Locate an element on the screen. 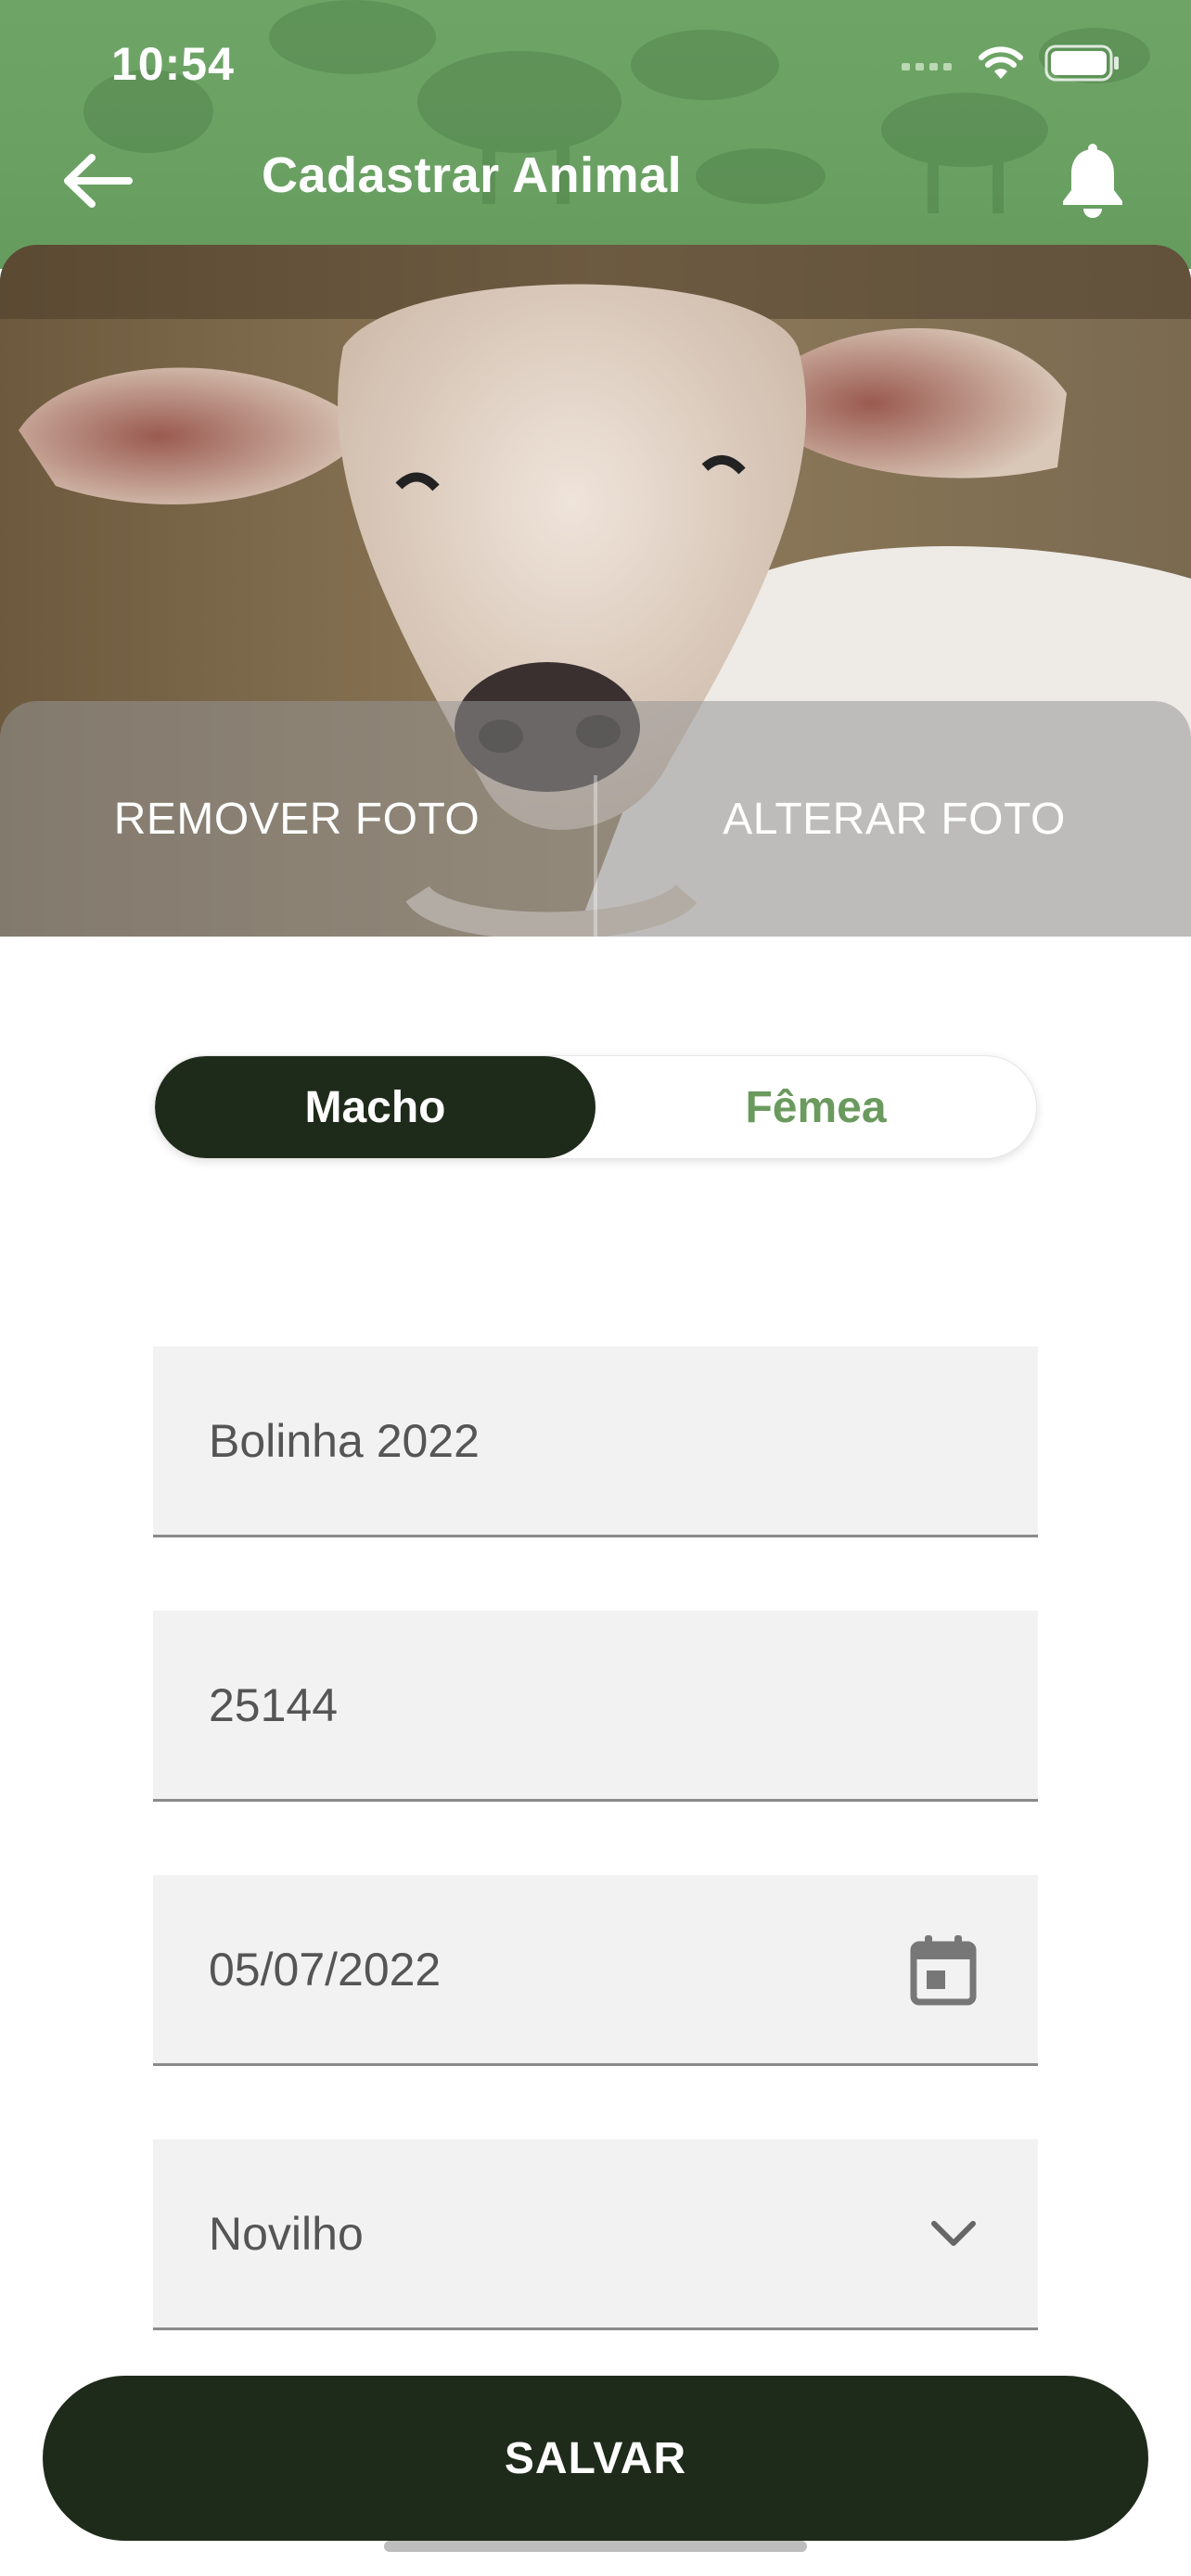  status-time: 10:54 is located at coordinates (173, 64).